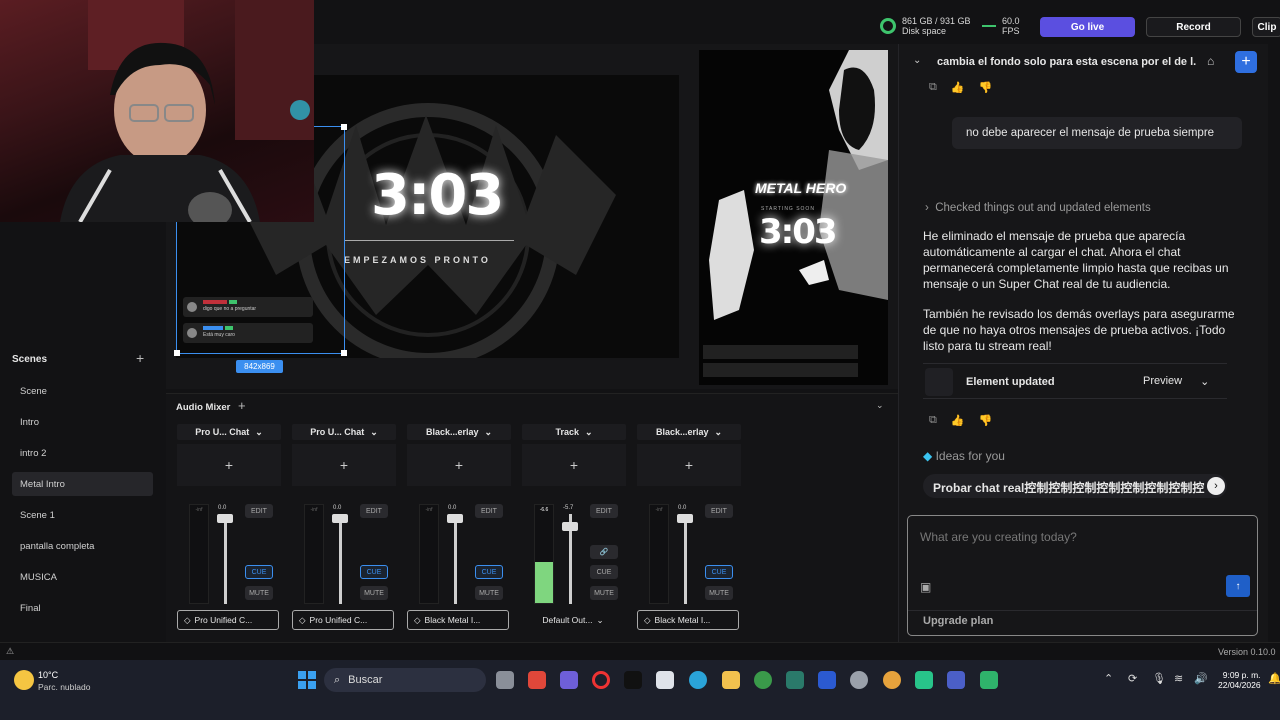  What do you see at coordinates (82, 484) in the screenshot?
I see `scene-item-selected: Metal Intro` at bounding box center [82, 484].